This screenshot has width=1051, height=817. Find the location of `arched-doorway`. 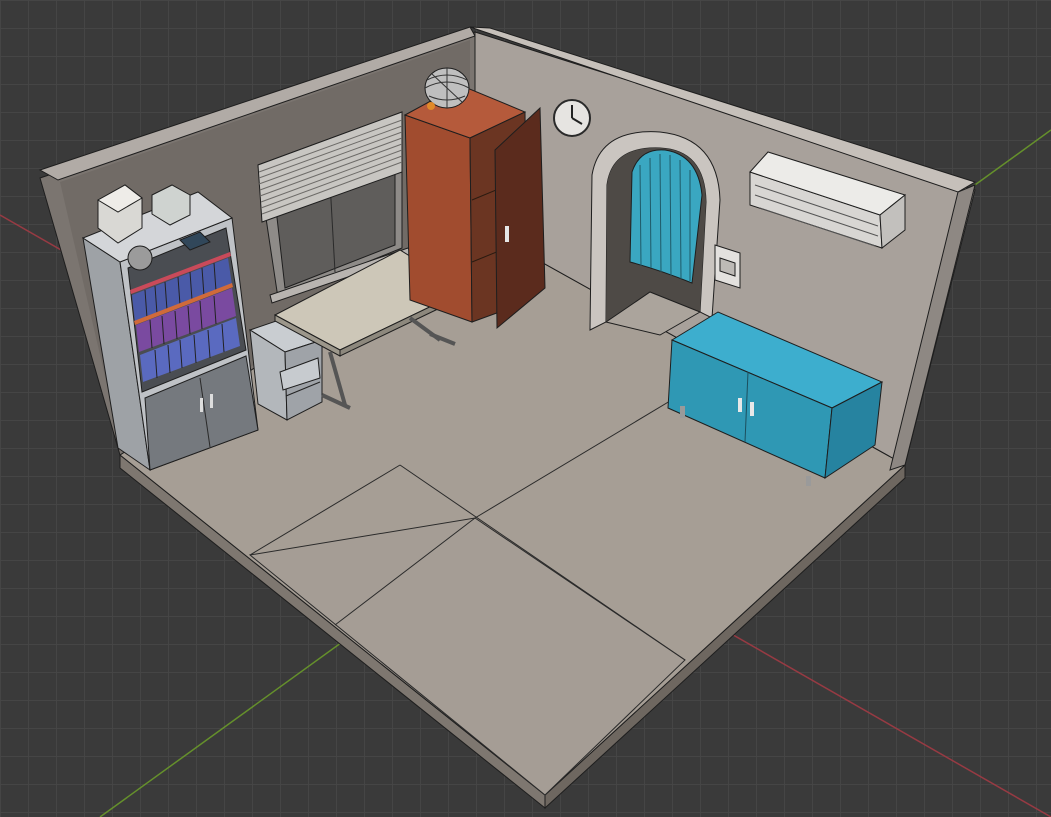

arched-doorway is located at coordinates (655, 233).